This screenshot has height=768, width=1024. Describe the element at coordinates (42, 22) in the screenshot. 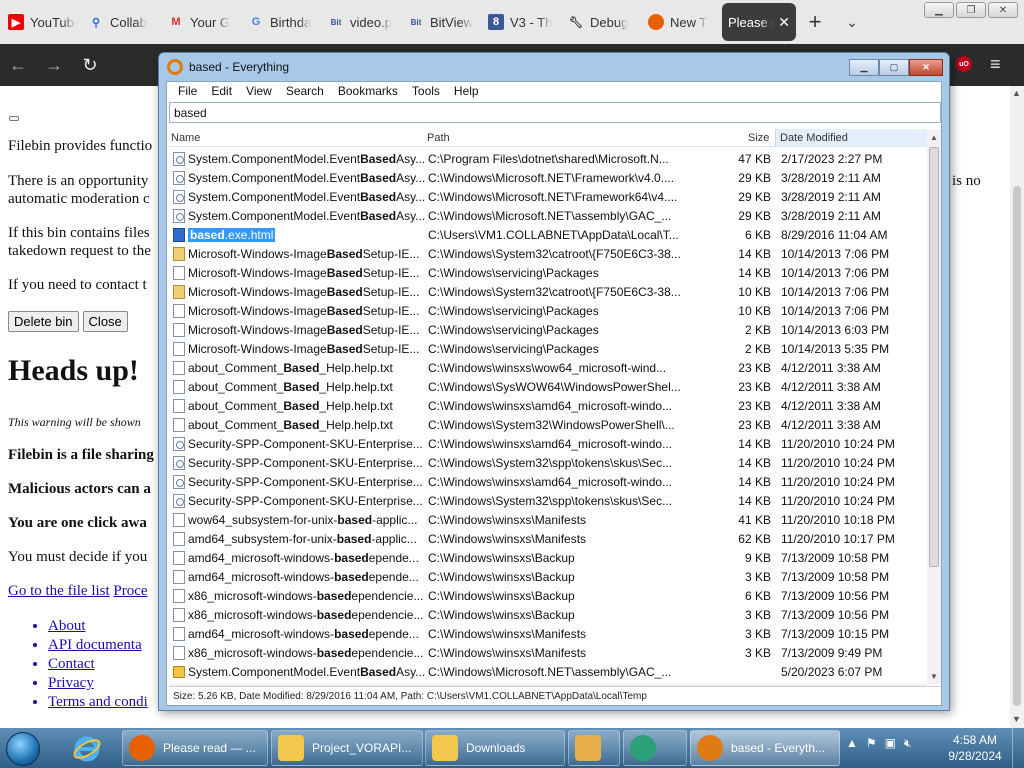

I see `browser-tab: ▶ YouTube` at that location.